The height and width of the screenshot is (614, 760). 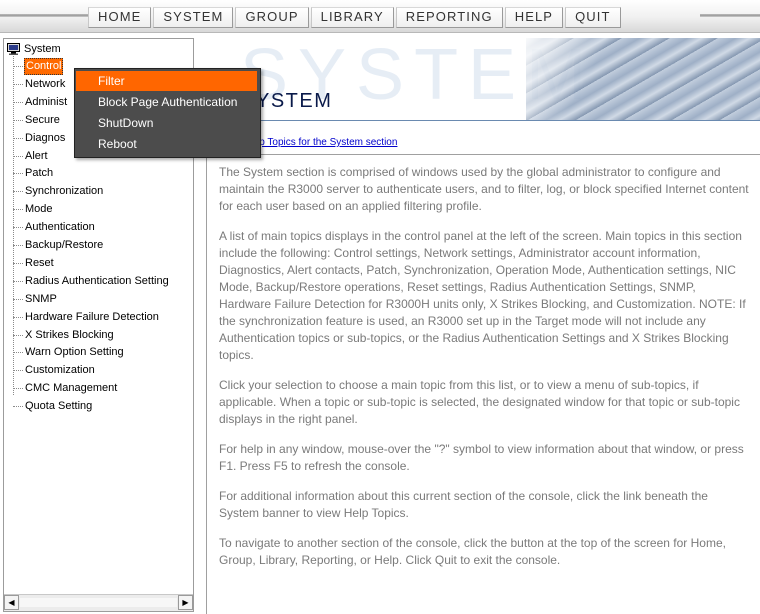 I want to click on tree-item-label: Secure, so click(x=42, y=120).